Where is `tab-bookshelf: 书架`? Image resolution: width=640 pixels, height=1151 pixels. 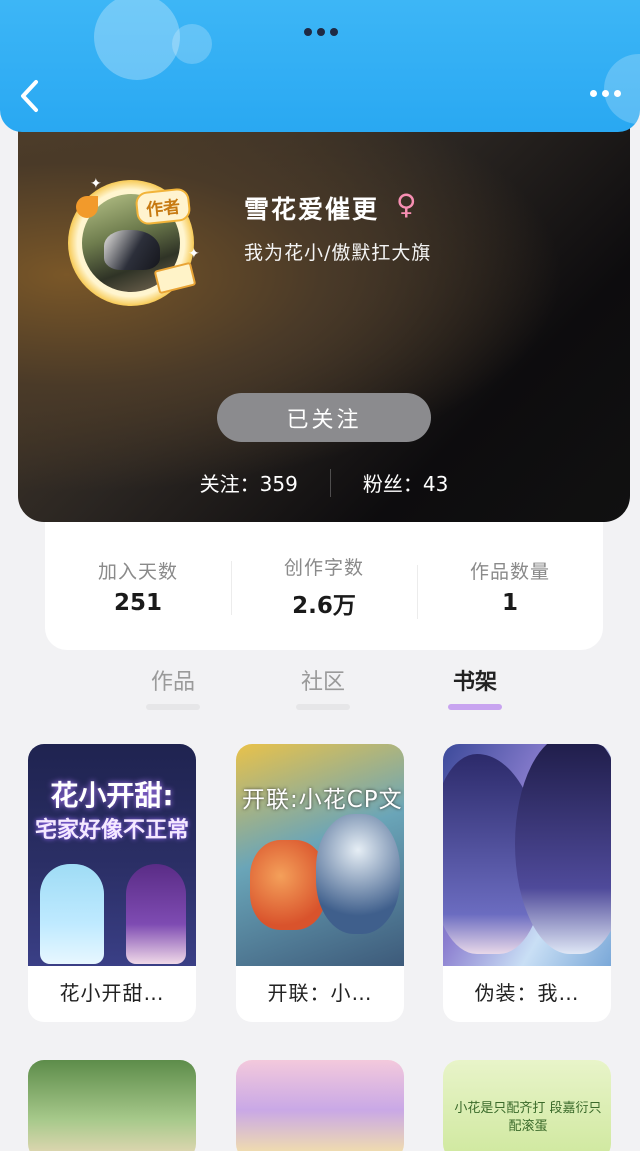
tab-bookshelf: 书架 is located at coordinates (475, 687).